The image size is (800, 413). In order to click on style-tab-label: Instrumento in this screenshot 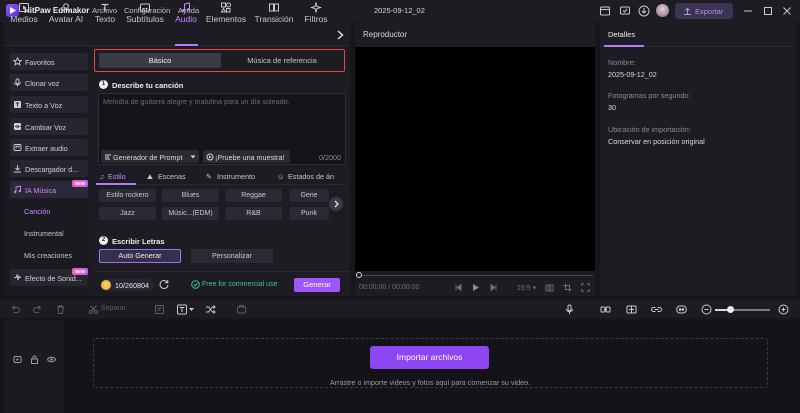, I will do `click(236, 176)`.